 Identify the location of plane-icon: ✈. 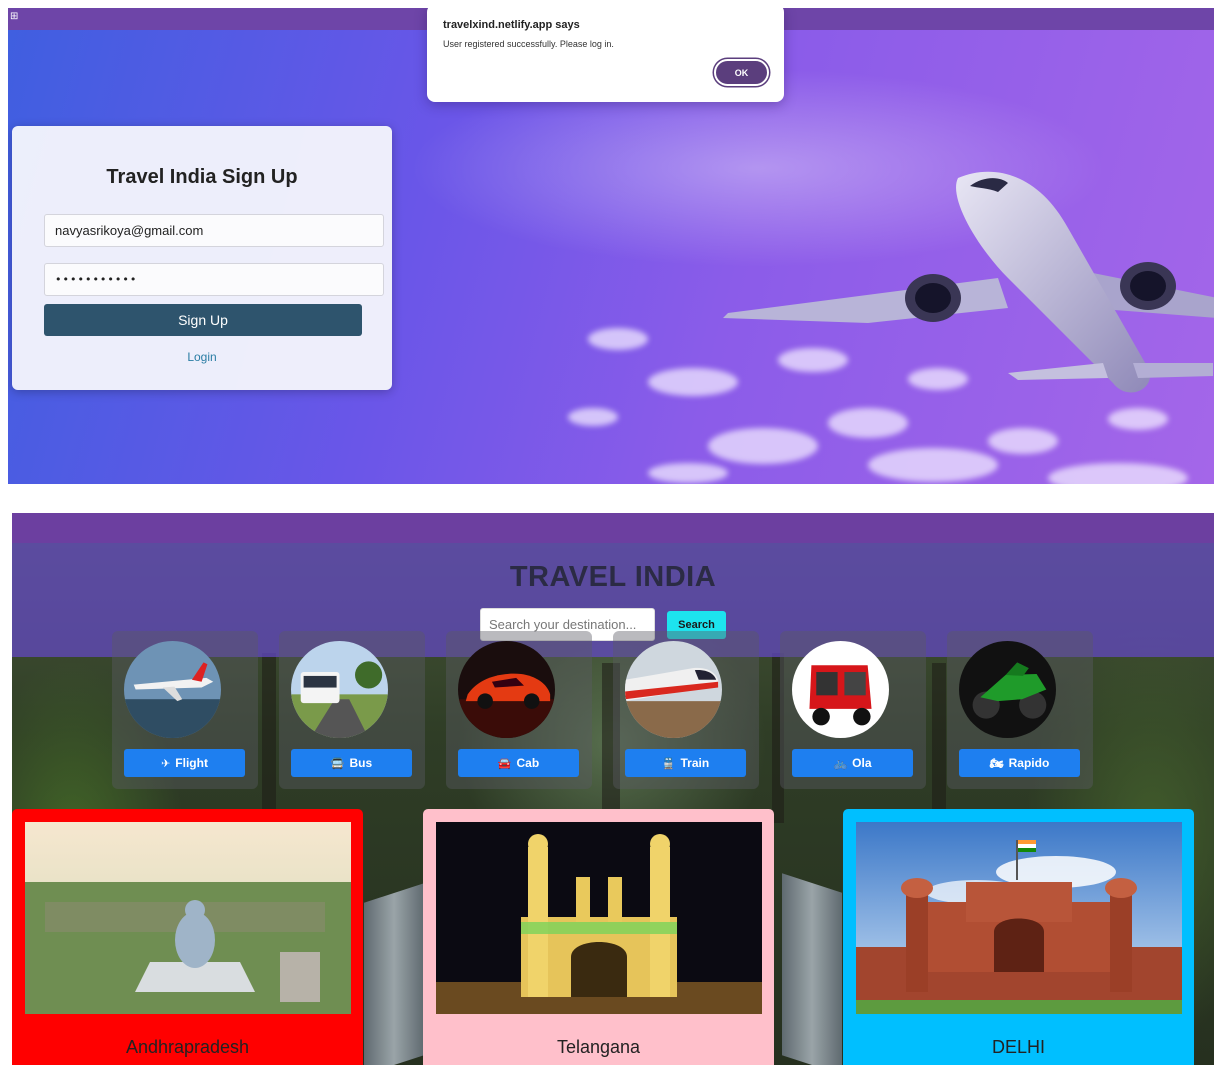
(166, 763).